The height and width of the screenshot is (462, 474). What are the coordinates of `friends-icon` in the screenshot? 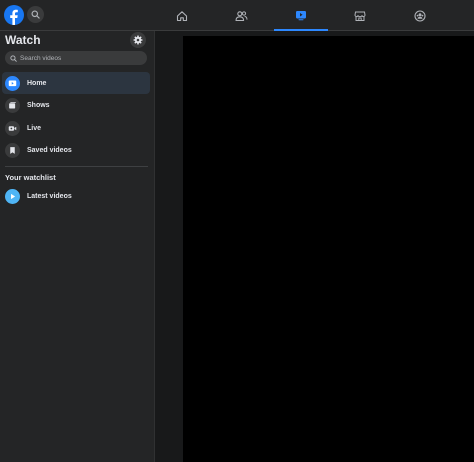 It's located at (240, 15).